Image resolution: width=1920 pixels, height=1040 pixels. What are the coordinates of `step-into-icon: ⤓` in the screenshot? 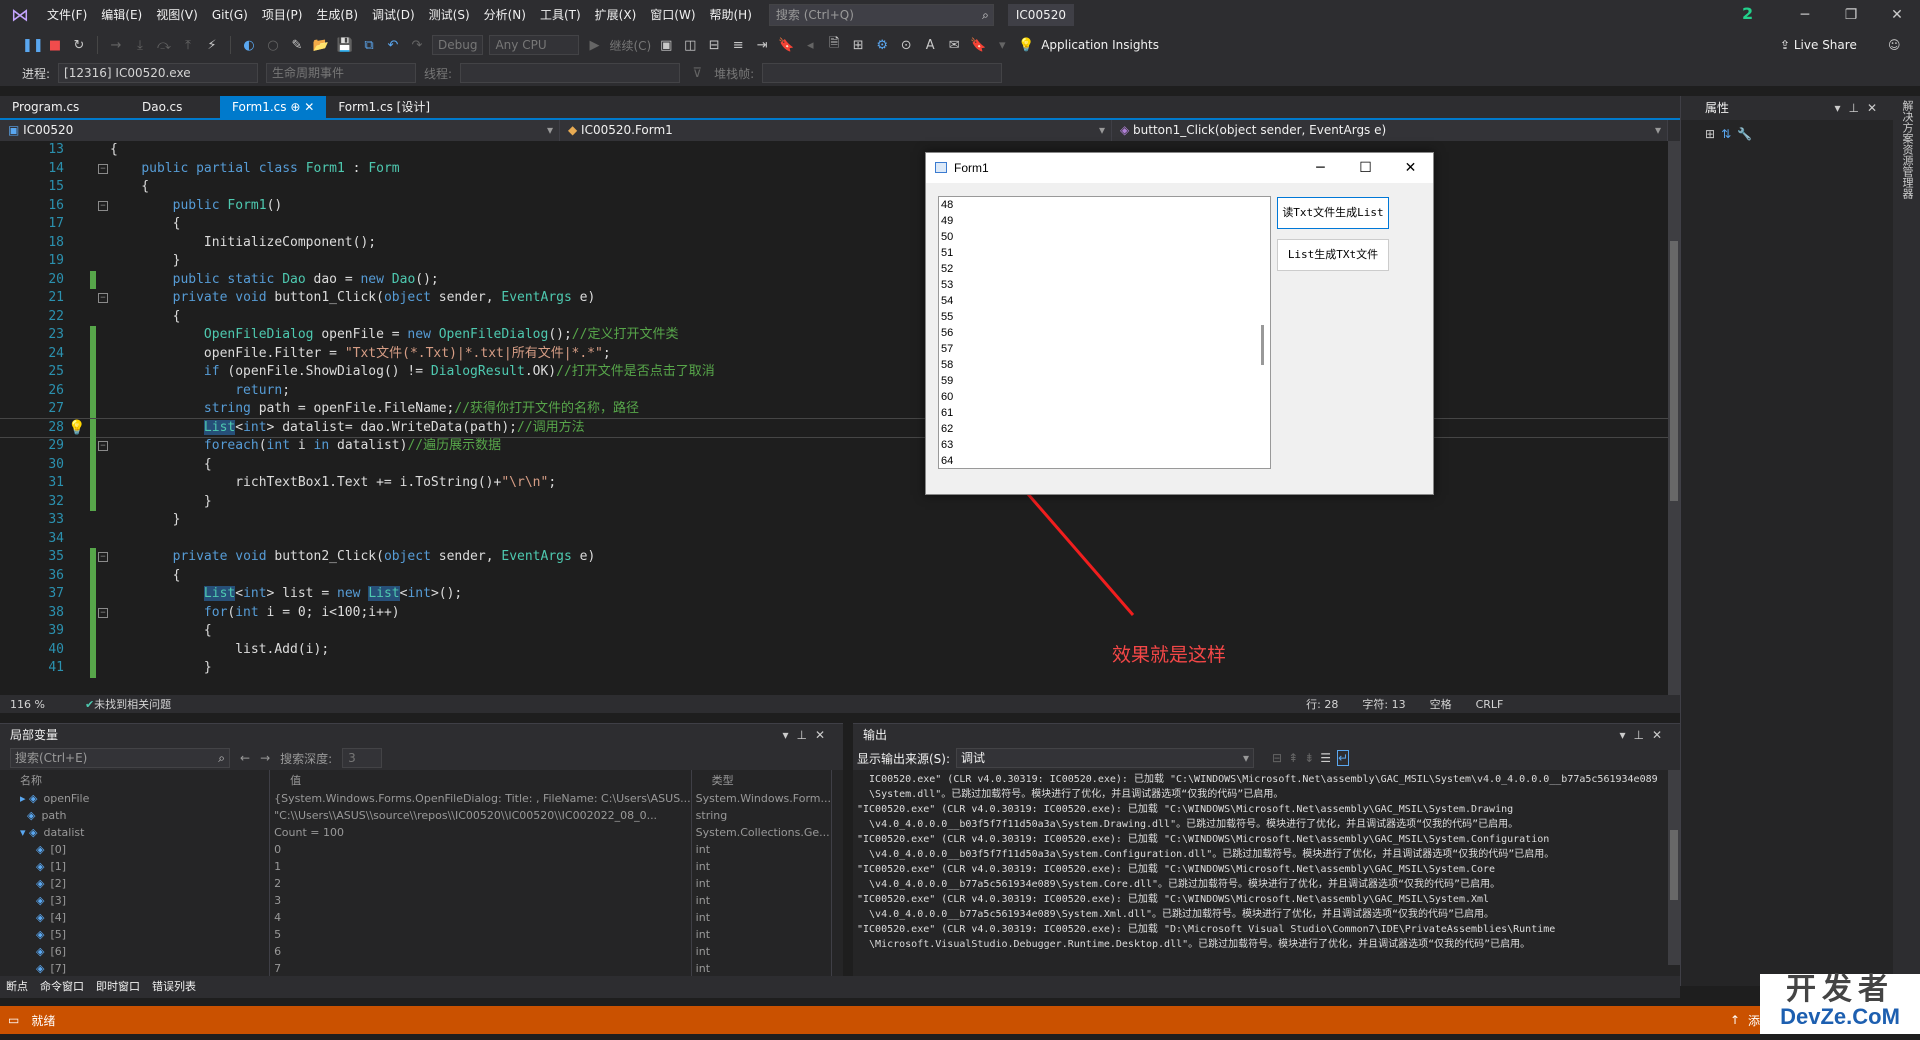 It's located at (140, 45).